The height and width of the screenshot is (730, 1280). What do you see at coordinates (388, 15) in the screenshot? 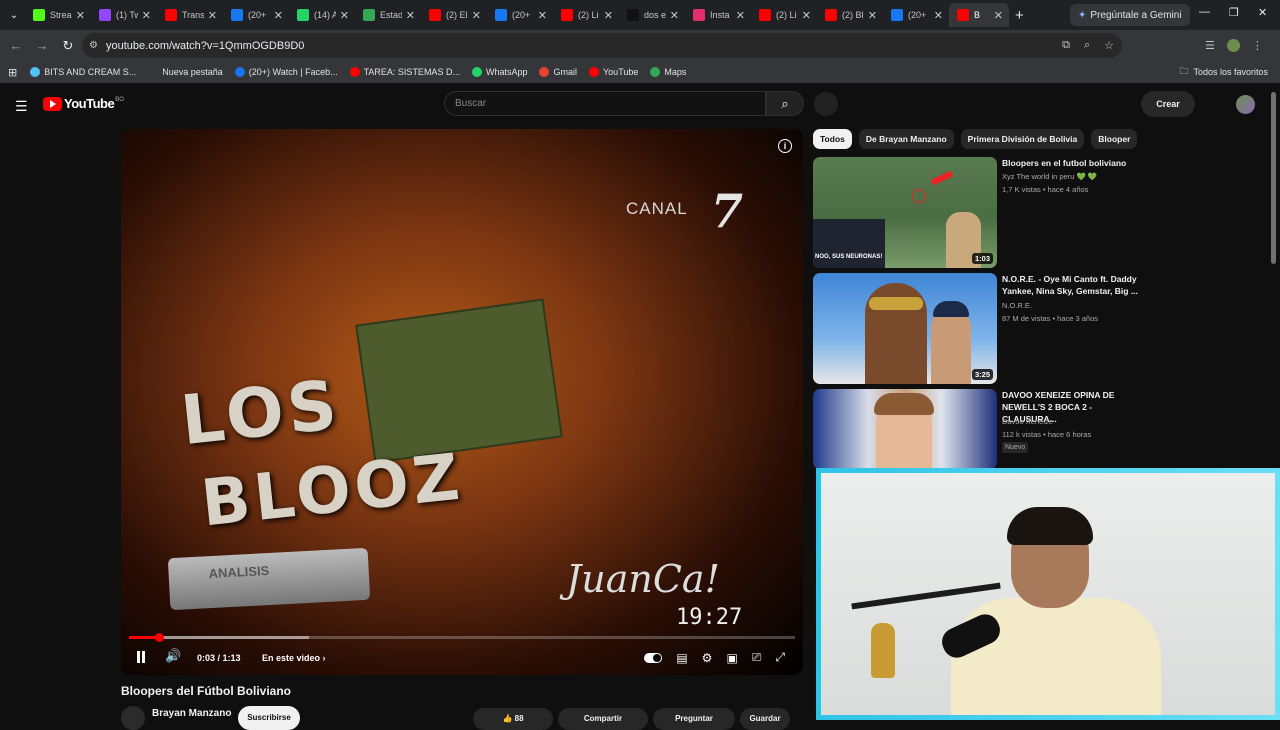
I see `browser-tab: Estad ✕` at bounding box center [388, 15].